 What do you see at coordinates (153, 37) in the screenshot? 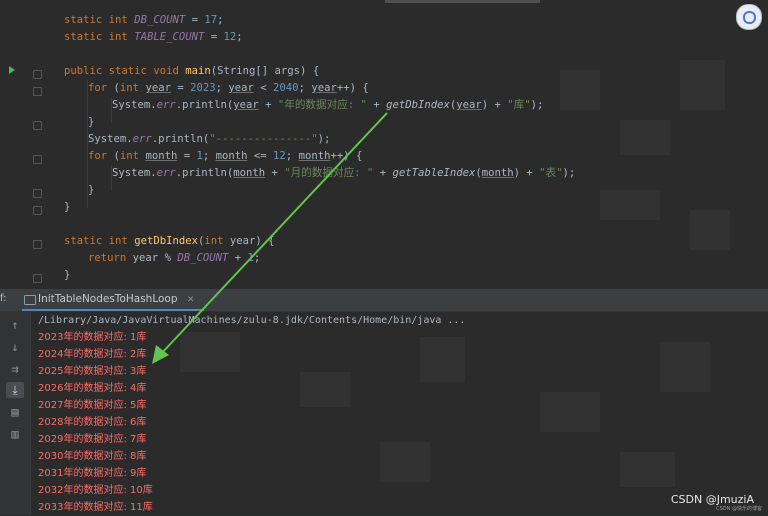
I see `code-line-table-count: static int TABLE_COUNT = 12;` at bounding box center [153, 37].